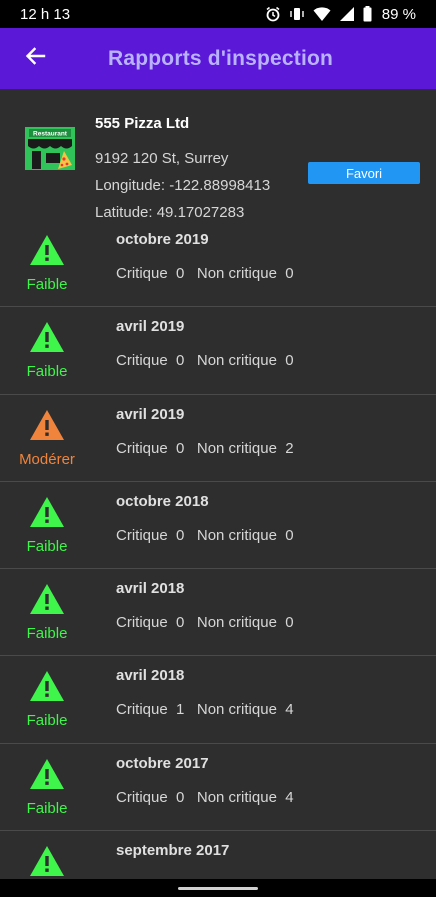 The height and width of the screenshot is (897, 436). Describe the element at coordinates (45, 14) in the screenshot. I see `status-time: 12 h 13` at that location.